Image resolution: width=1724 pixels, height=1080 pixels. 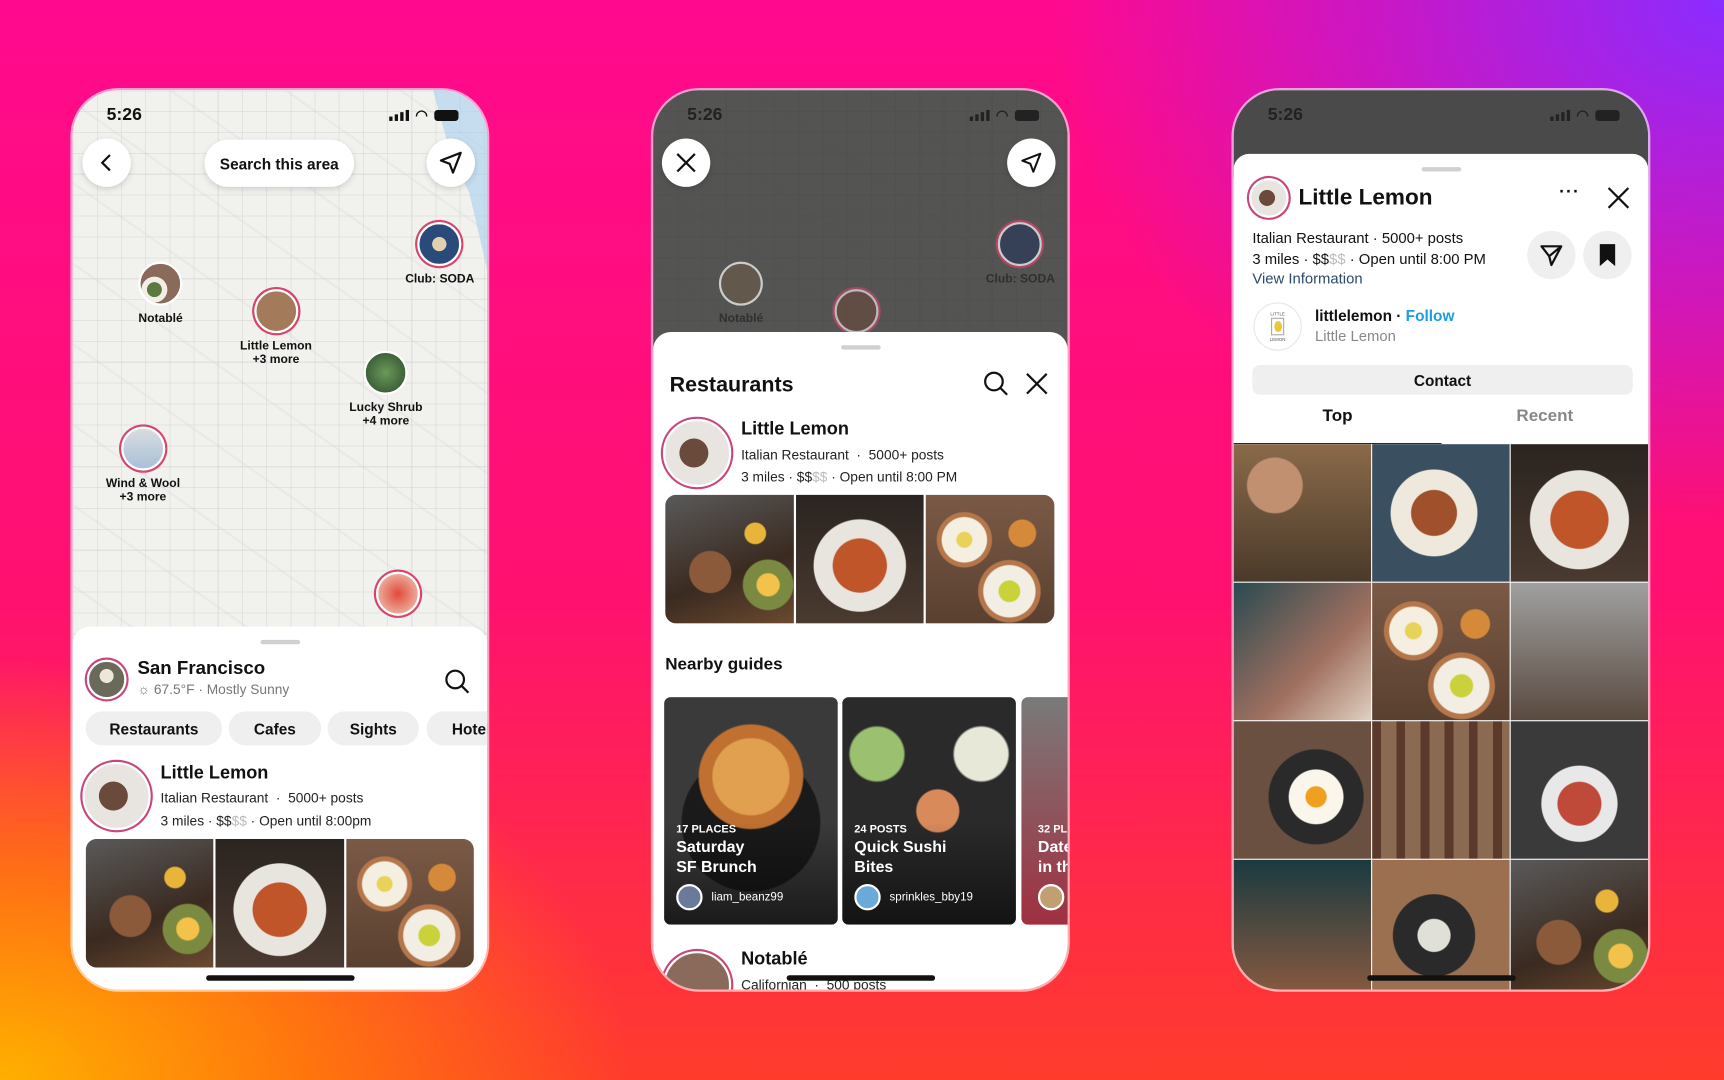 I want to click on chip-sights: Sights, so click(x=373, y=728).